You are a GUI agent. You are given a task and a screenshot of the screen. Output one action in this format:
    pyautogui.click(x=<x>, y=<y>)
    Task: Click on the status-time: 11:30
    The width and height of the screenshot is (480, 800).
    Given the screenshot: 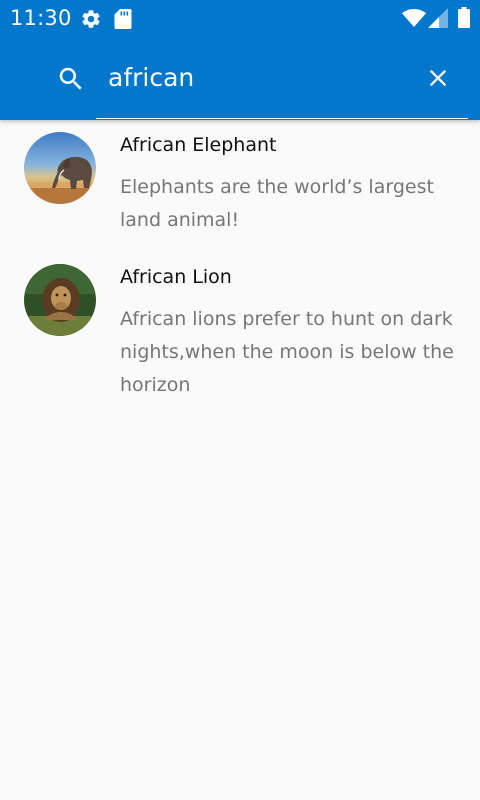 What is the action you would take?
    pyautogui.click(x=41, y=18)
    